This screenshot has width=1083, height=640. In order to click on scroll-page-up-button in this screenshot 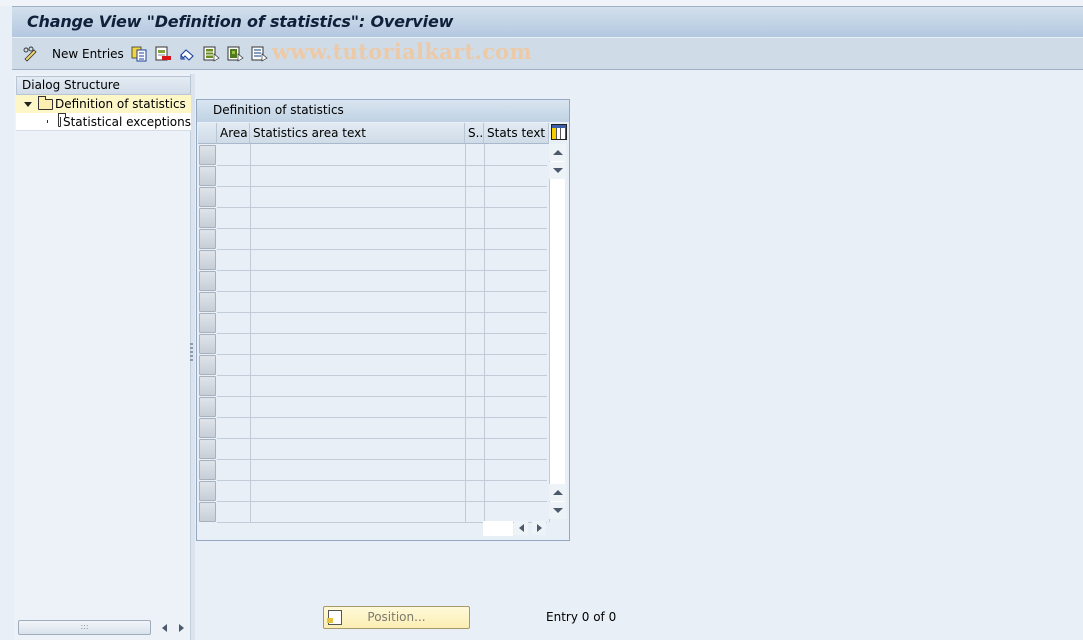, I will do `click(557, 492)`.